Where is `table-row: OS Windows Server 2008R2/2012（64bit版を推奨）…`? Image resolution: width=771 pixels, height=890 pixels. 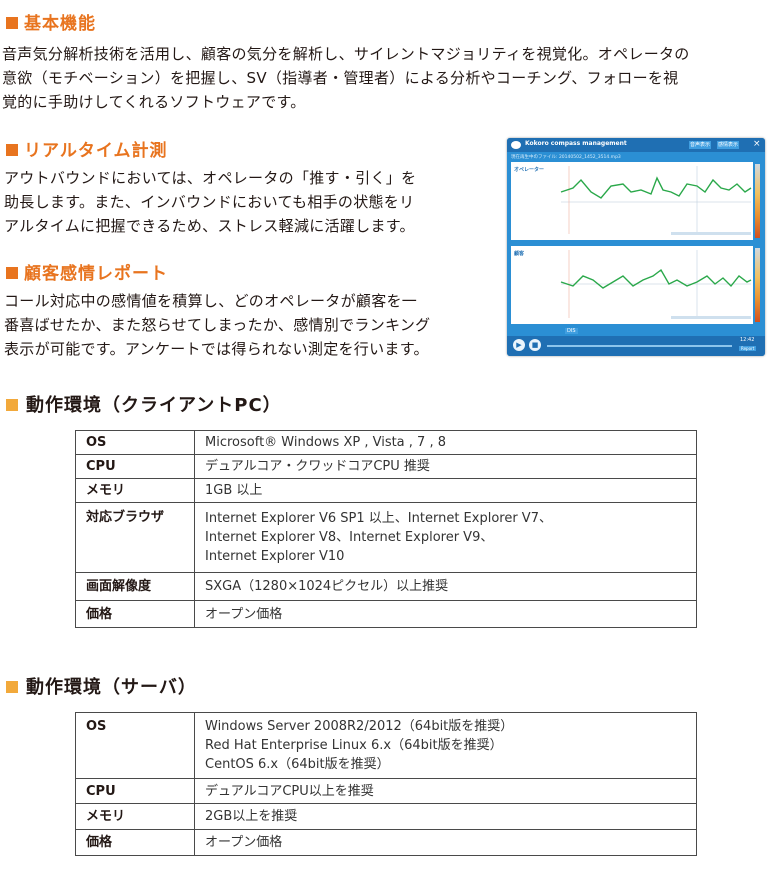
table-row: OS Windows Server 2008R2/2012（64bit版を推奨）… is located at coordinates (386, 745).